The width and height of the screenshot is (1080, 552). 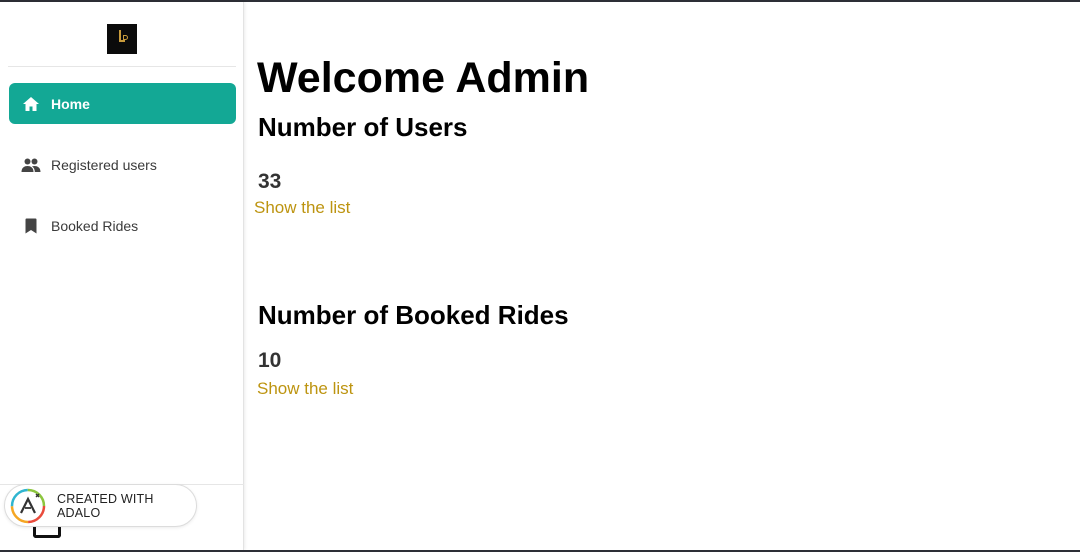 What do you see at coordinates (31, 104) in the screenshot?
I see `home-icon` at bounding box center [31, 104].